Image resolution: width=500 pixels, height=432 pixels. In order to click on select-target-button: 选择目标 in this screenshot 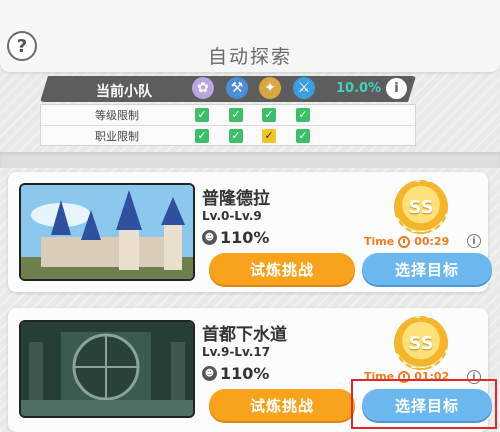, I will do `click(427, 269)`.